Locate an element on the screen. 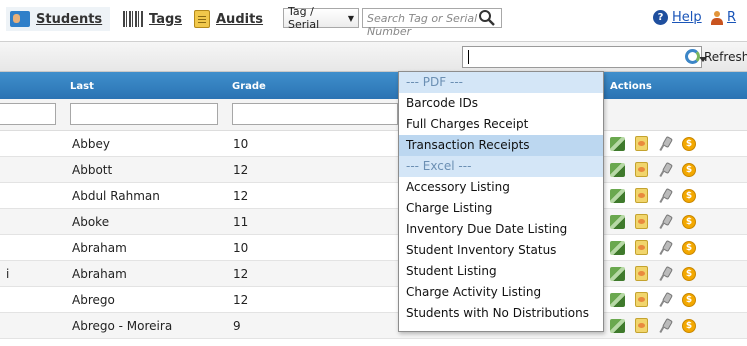  clipboard-icon is located at coordinates (202, 19).